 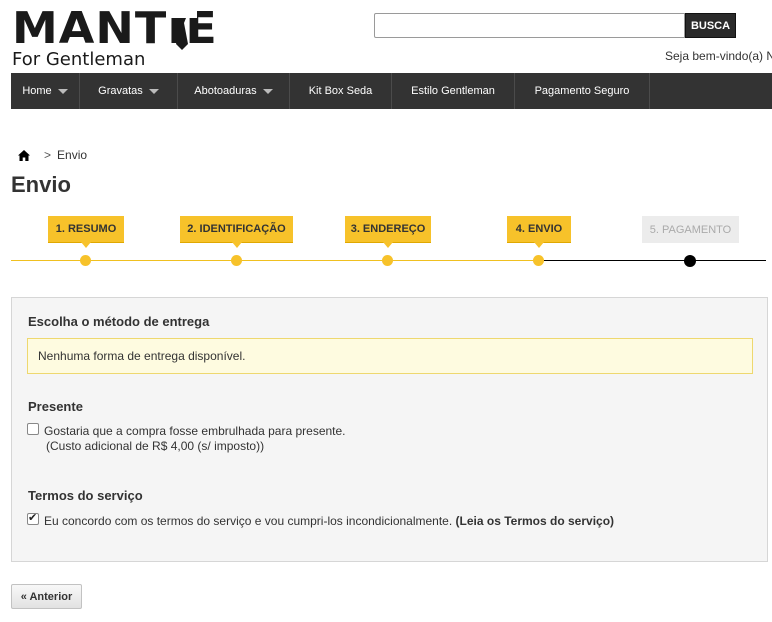 I want to click on nav-item-label: Home, so click(x=37, y=91).